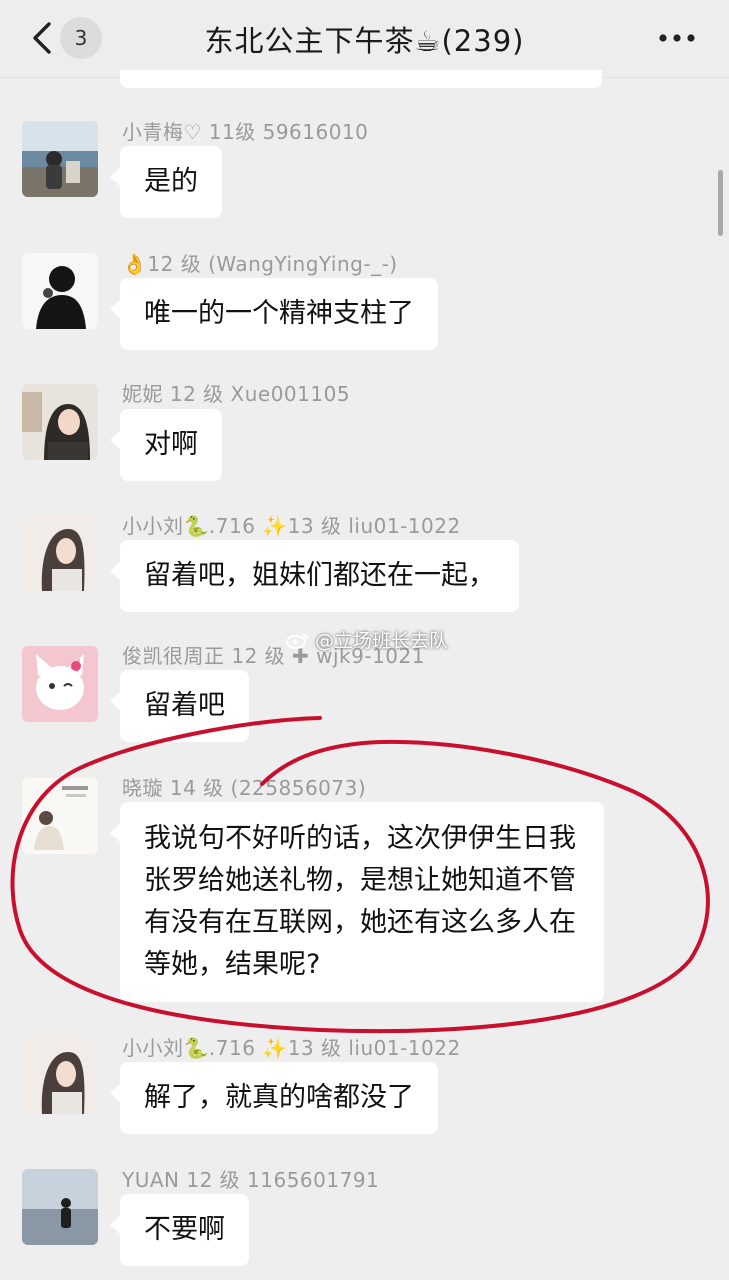 The image size is (729, 1280). What do you see at coordinates (166, 445) in the screenshot?
I see `message-bubble: 对啊` at bounding box center [166, 445].